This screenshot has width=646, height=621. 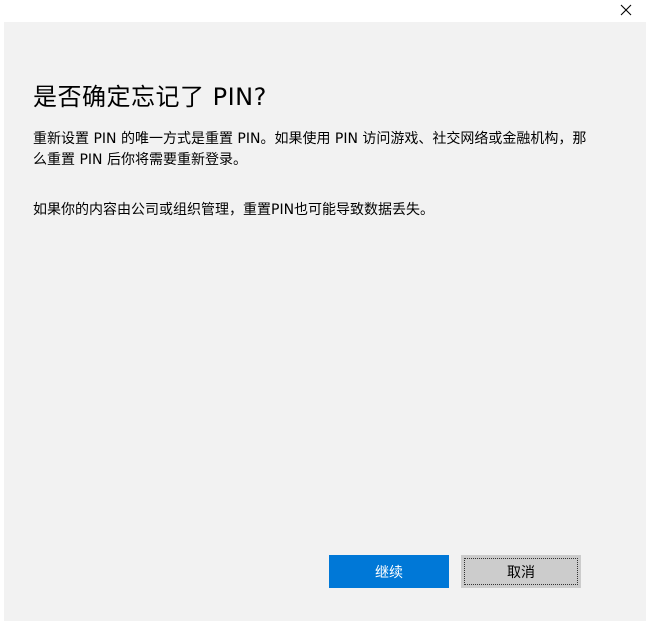 I want to click on close-button, so click(x=626, y=10).